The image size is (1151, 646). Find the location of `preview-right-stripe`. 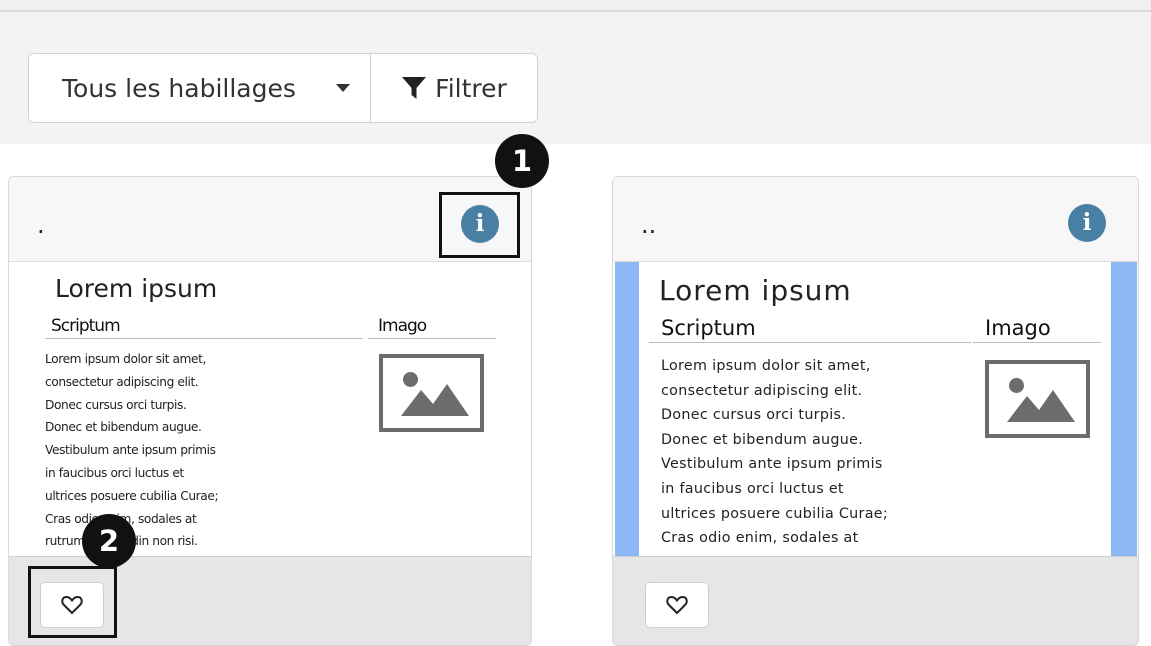

preview-right-stripe is located at coordinates (1124, 409).